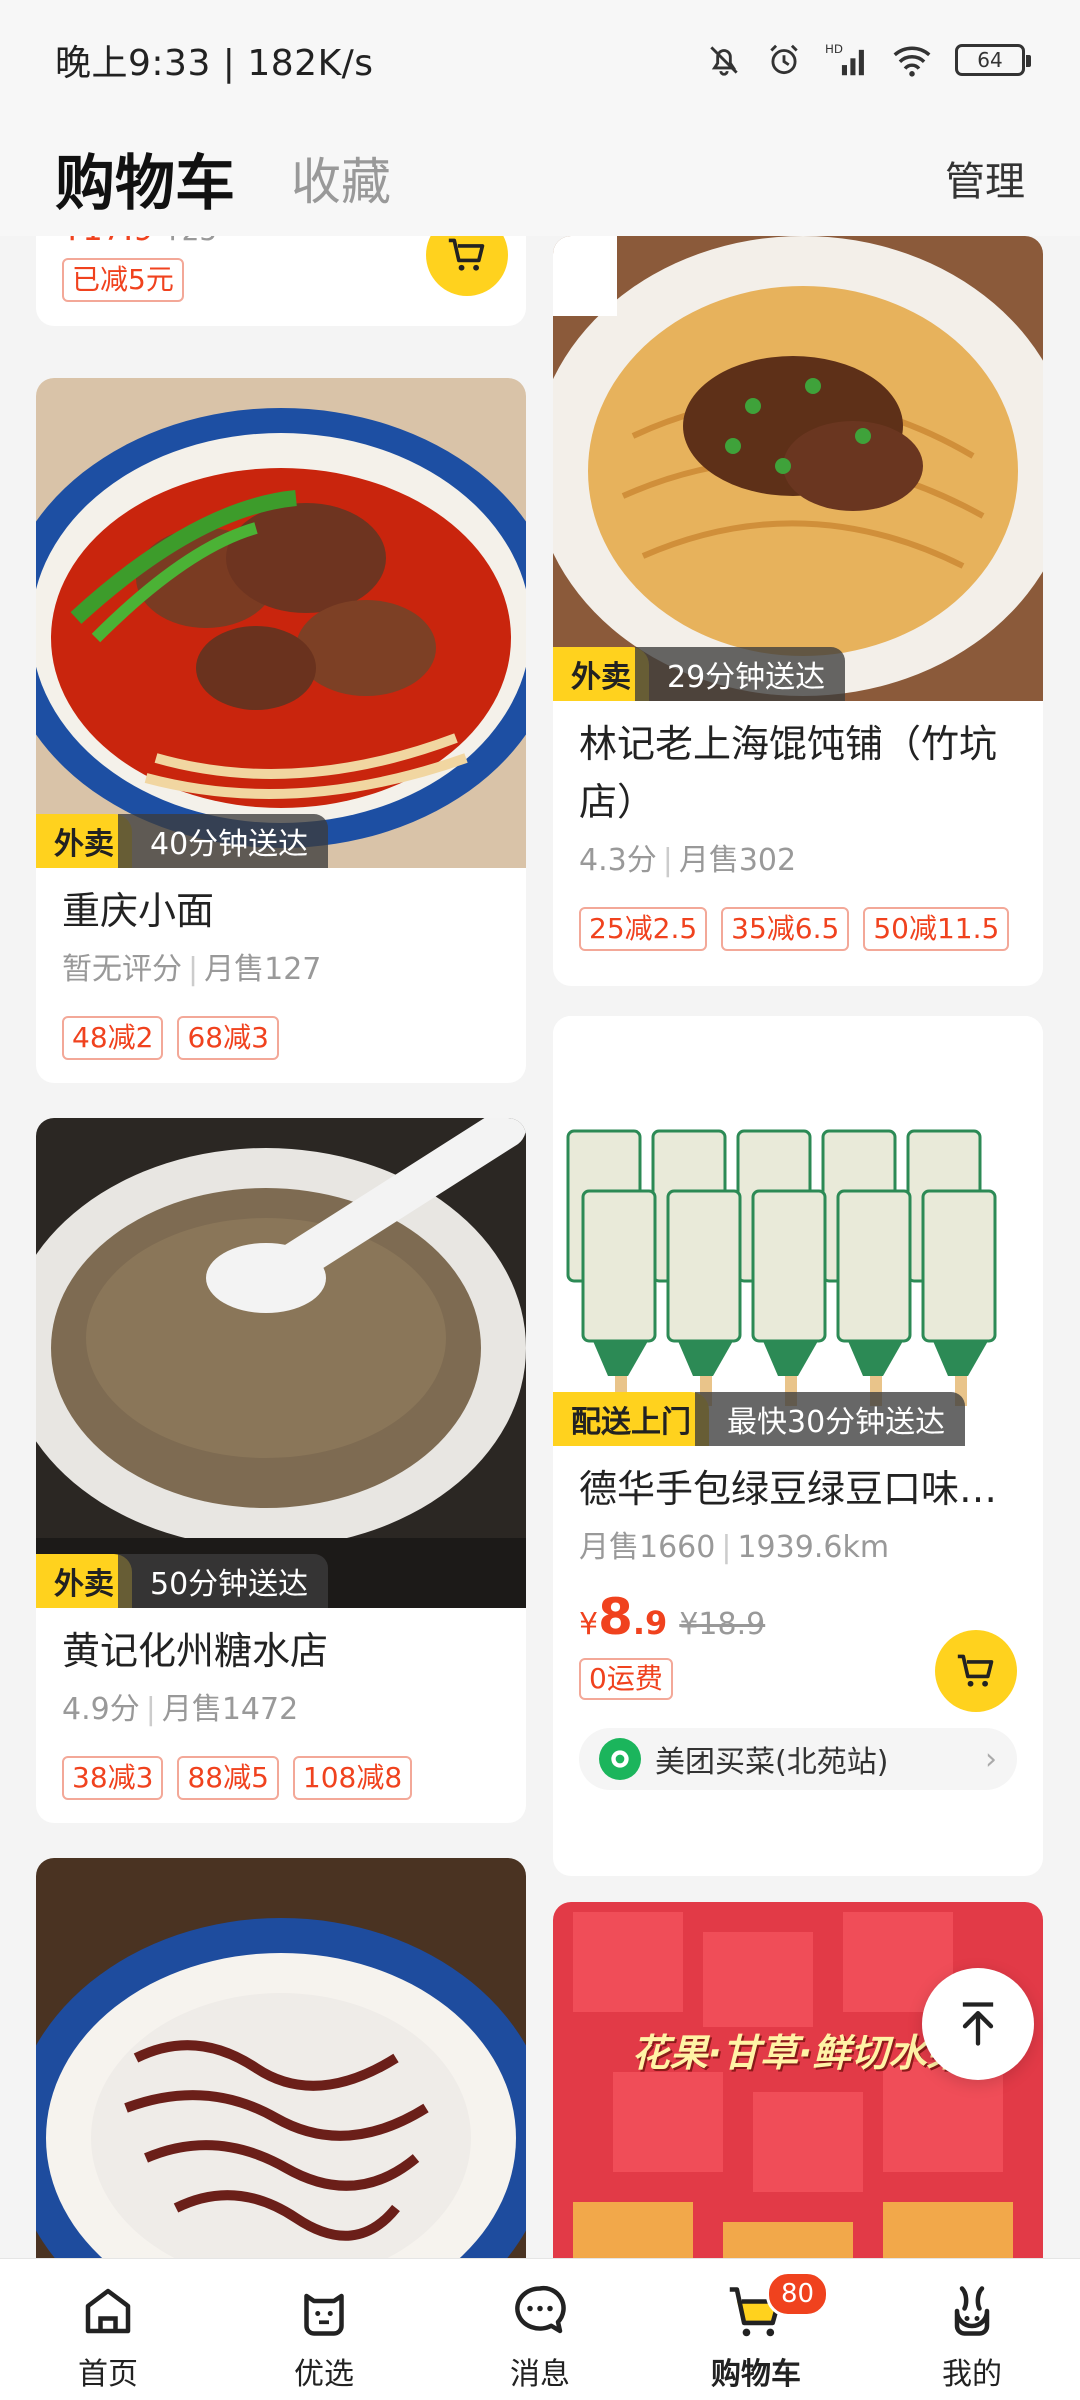 The height and width of the screenshot is (2400, 1080). I want to click on shop-meta: 4.3分 | 月售302, so click(688, 860).